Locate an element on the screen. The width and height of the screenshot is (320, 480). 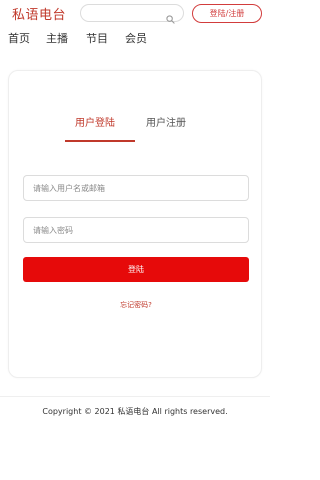
search-icon is located at coordinates (170, 16).